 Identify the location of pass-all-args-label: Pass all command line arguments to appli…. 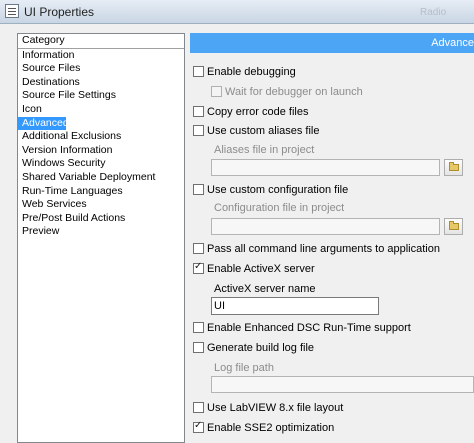
(323, 249).